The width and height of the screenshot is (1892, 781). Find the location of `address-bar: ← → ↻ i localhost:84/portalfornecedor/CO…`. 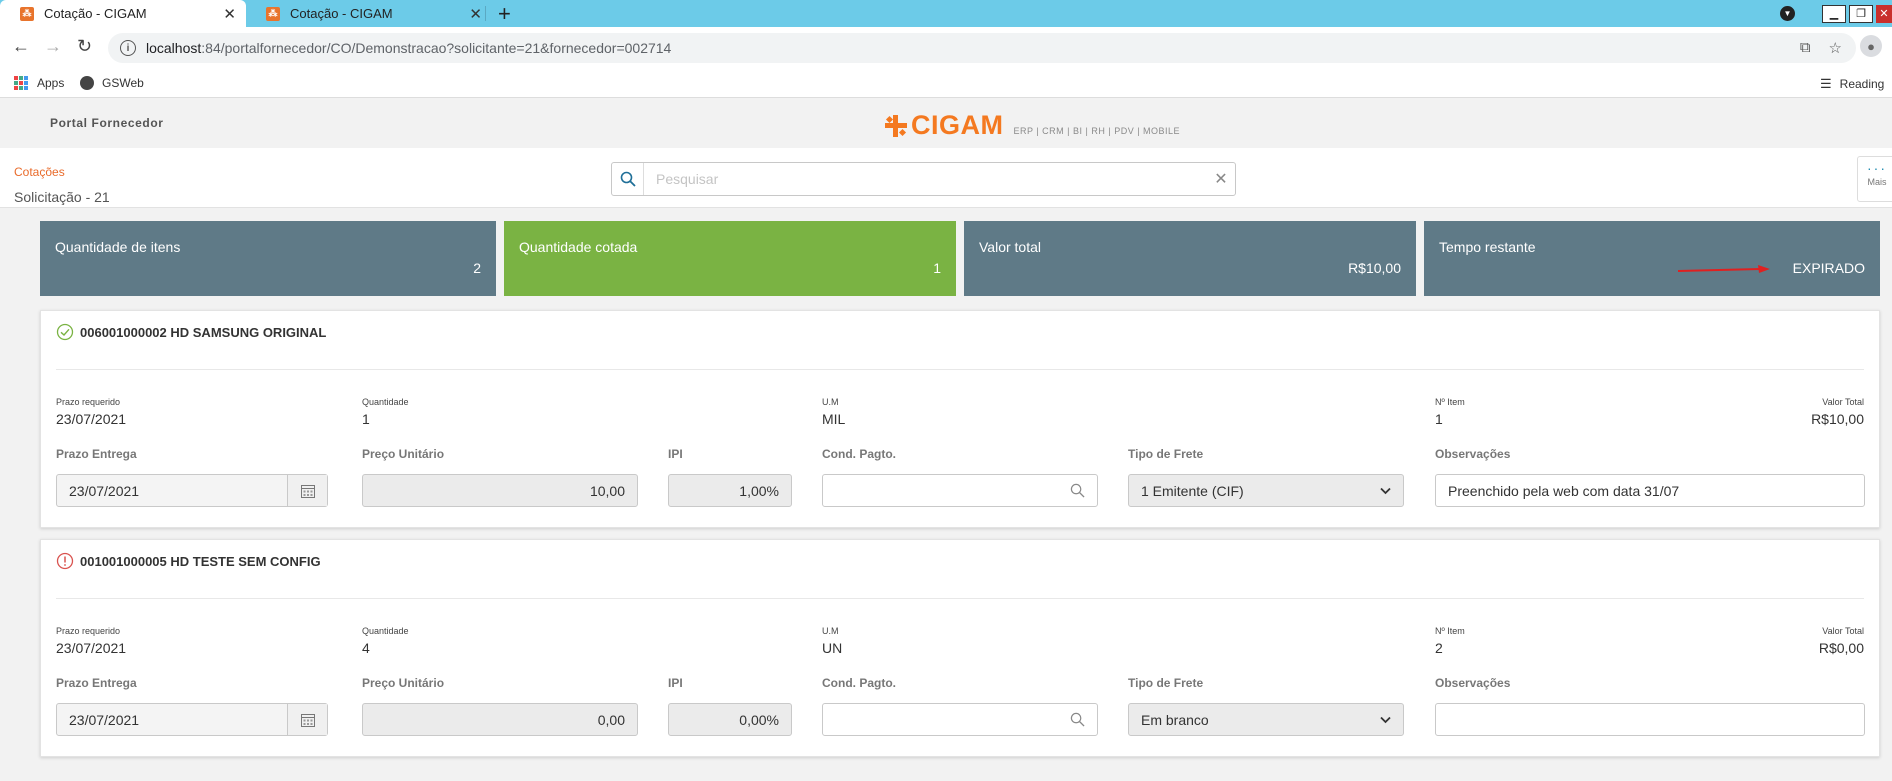

address-bar: ← → ↻ i localhost:84/portalfornecedor/CO… is located at coordinates (946, 48).